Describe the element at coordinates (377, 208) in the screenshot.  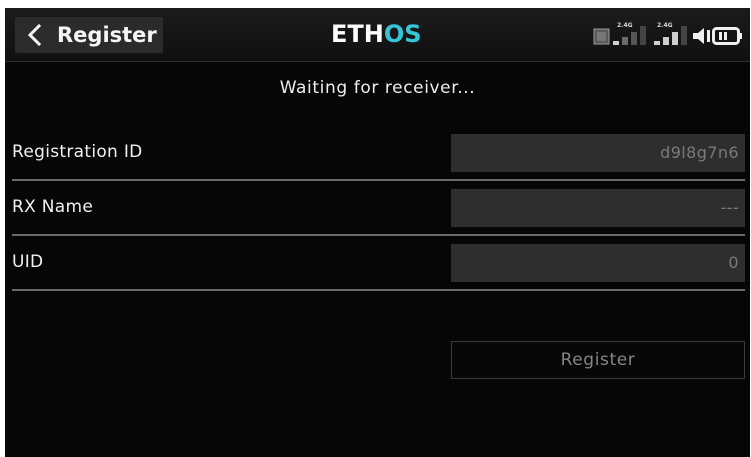
I see `rx-name-row: RX Name ---` at that location.